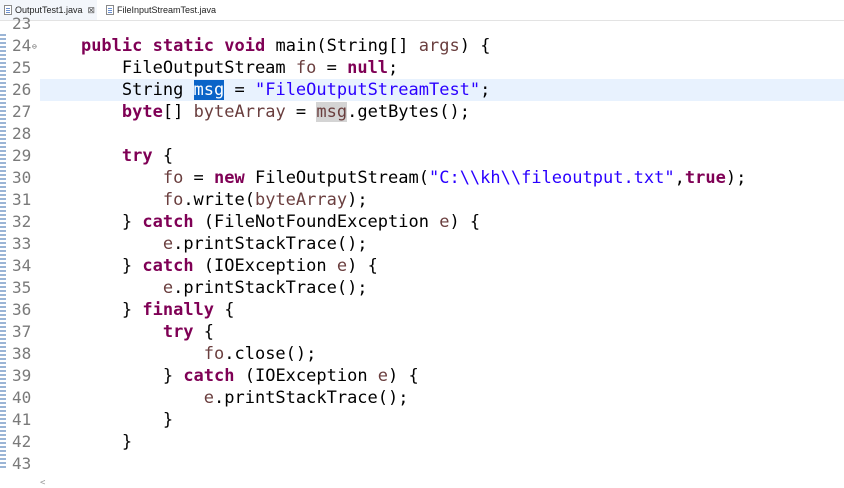  What do you see at coordinates (332, 112) in the screenshot?
I see `occurrence-highlight: msg` at bounding box center [332, 112].